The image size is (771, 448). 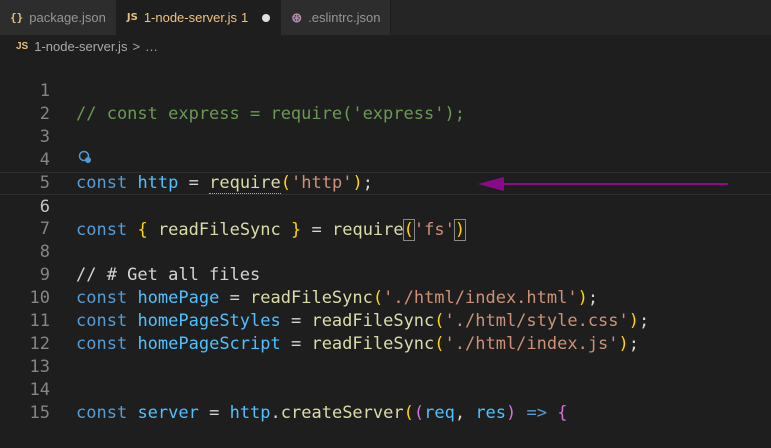 What do you see at coordinates (603, 184) in the screenshot?
I see `annotation-arrow` at bounding box center [603, 184].